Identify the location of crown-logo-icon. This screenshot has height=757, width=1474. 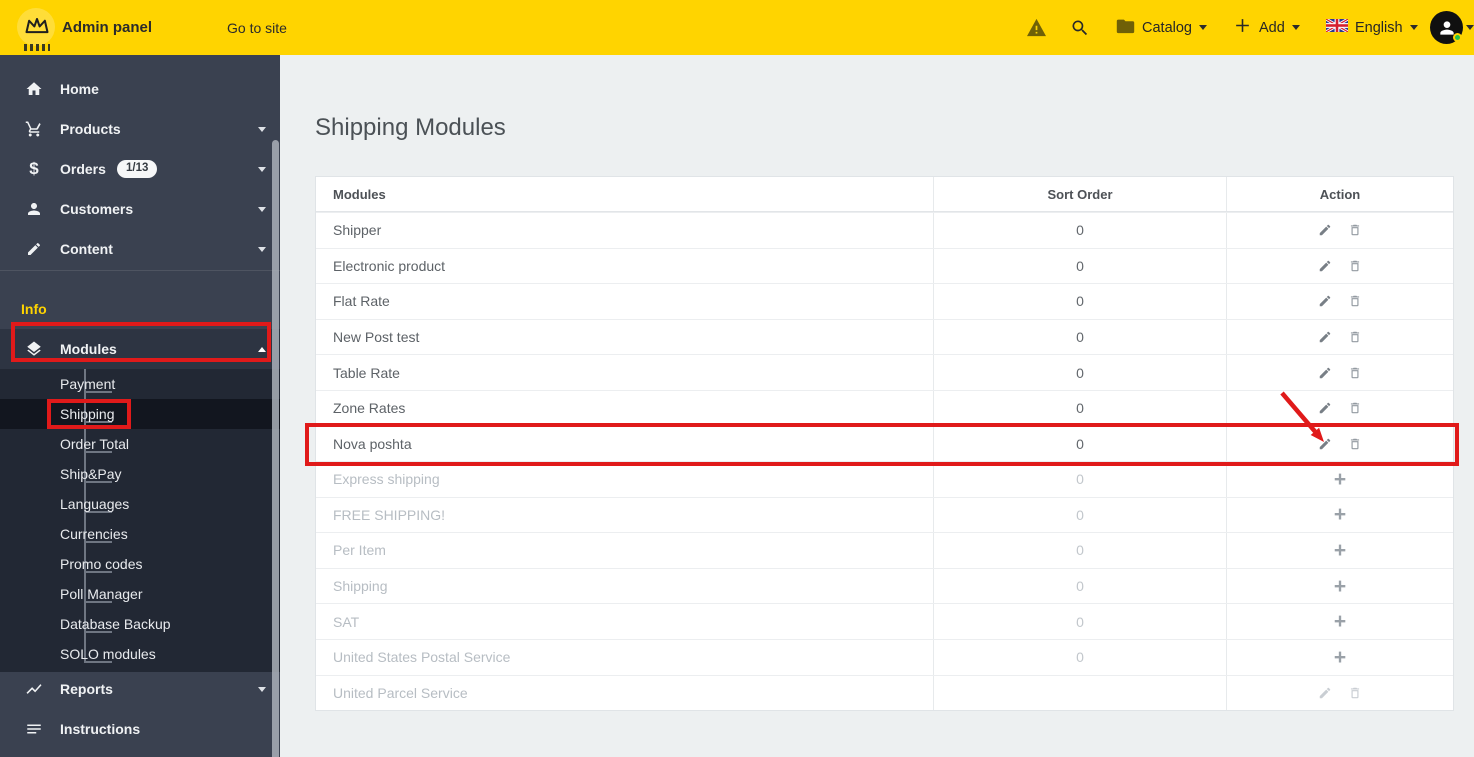
(37, 28).